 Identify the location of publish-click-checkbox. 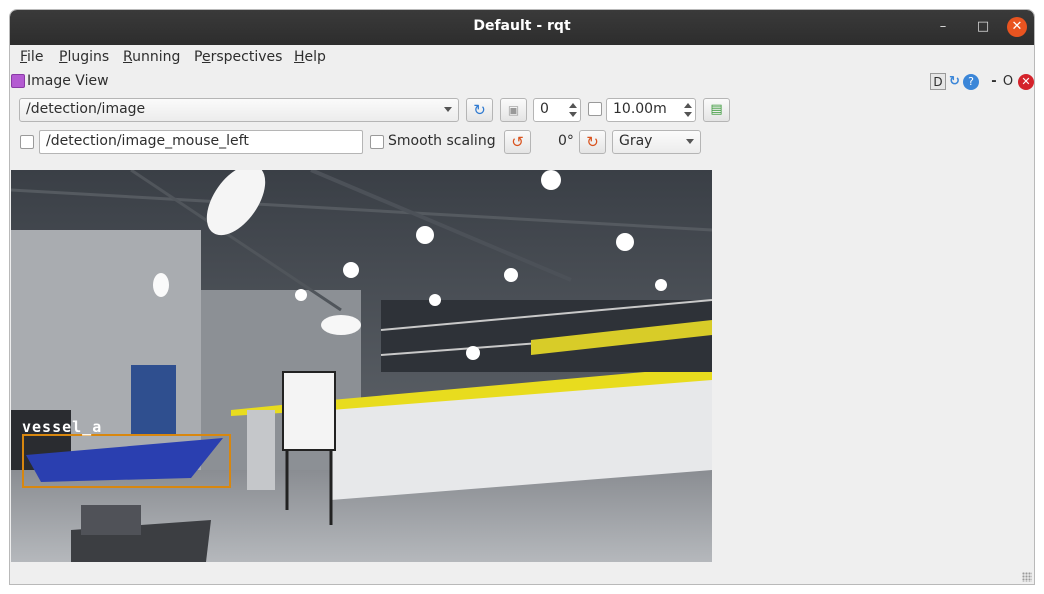
(27, 142).